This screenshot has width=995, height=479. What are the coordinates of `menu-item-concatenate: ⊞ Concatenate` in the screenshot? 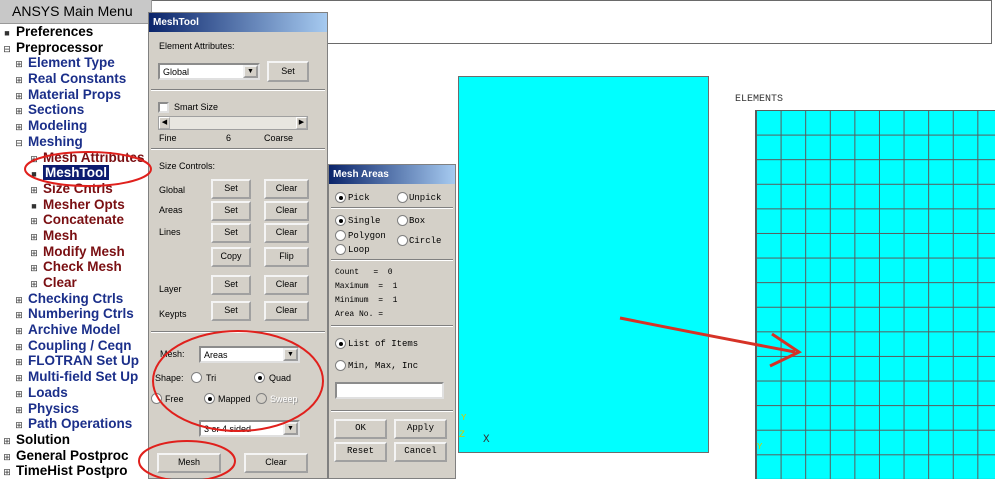 It's located at (75, 220).